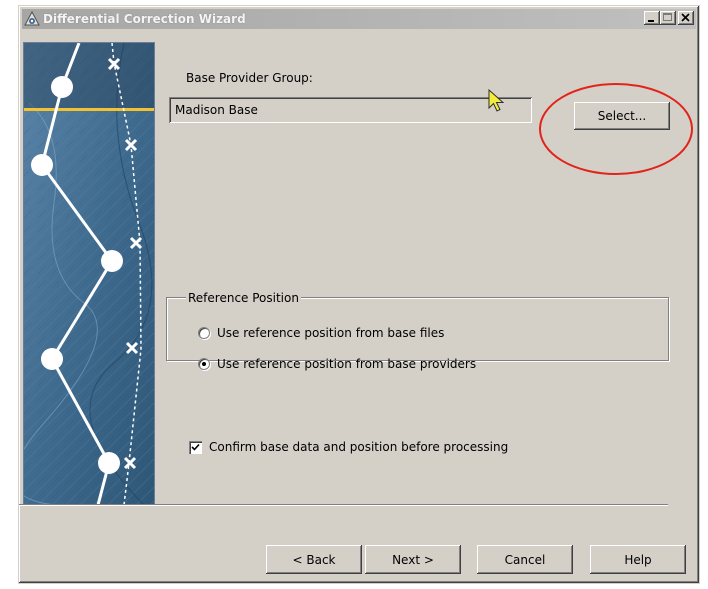 The width and height of the screenshot is (708, 589). I want to click on reference-position-legend: Reference Position, so click(243, 298).